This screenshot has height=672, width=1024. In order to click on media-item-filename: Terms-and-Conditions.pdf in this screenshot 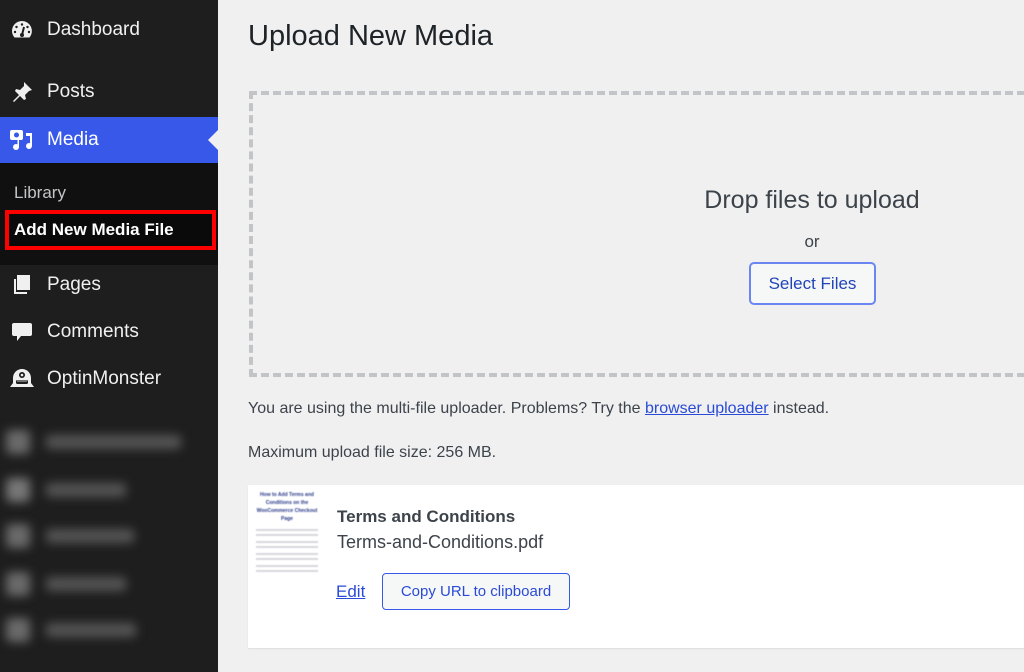, I will do `click(440, 542)`.